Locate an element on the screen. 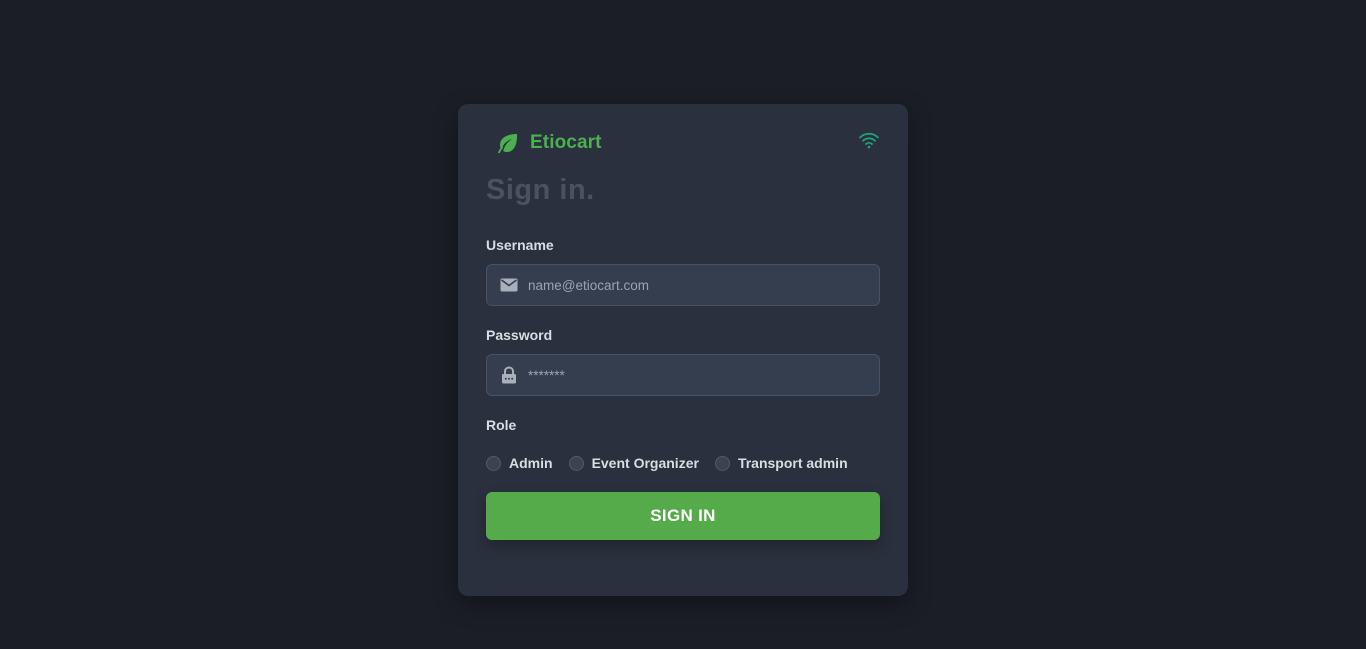 The image size is (1366, 649). envelope-icon is located at coordinates (509, 285).